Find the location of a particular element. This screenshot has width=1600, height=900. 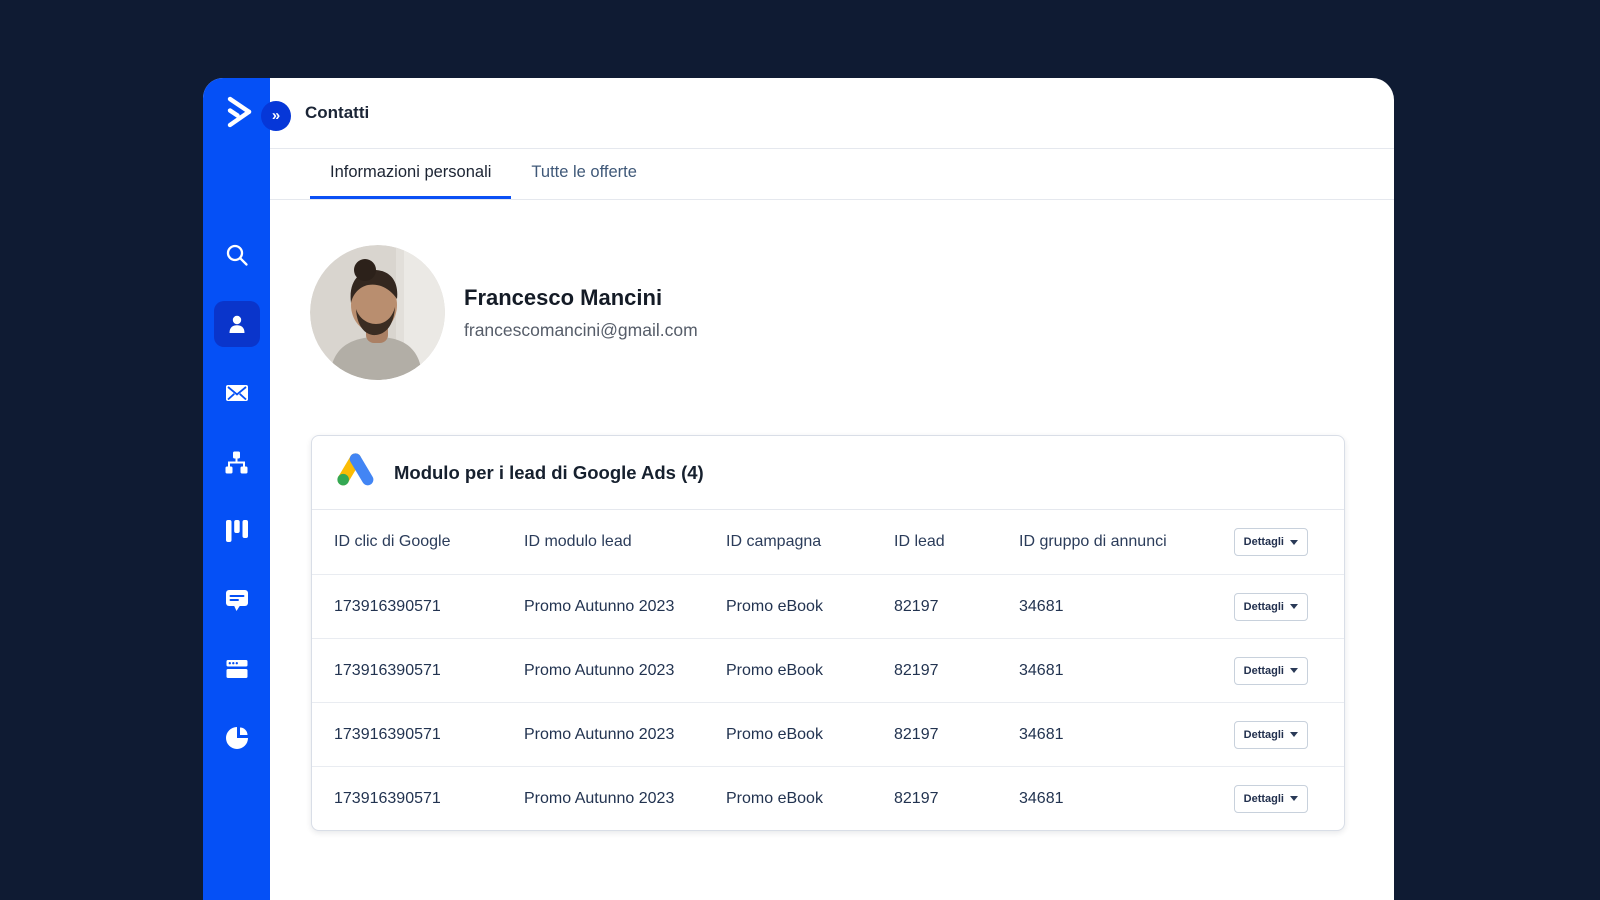

sidebar-item-deals-kanban is located at coordinates (237, 531).